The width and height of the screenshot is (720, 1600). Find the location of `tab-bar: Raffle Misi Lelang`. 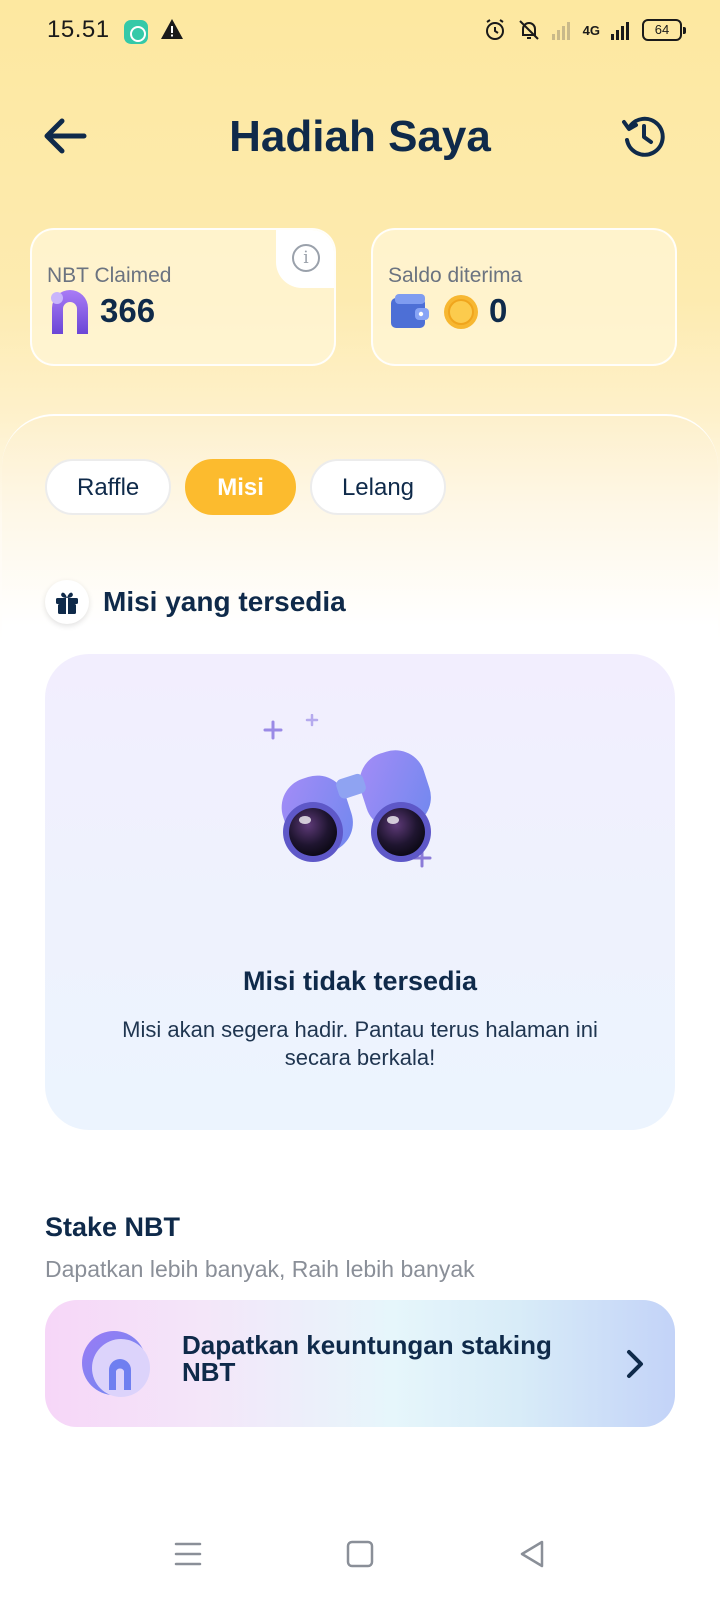

tab-bar: Raffle Misi Lelang is located at coordinates (246, 487).